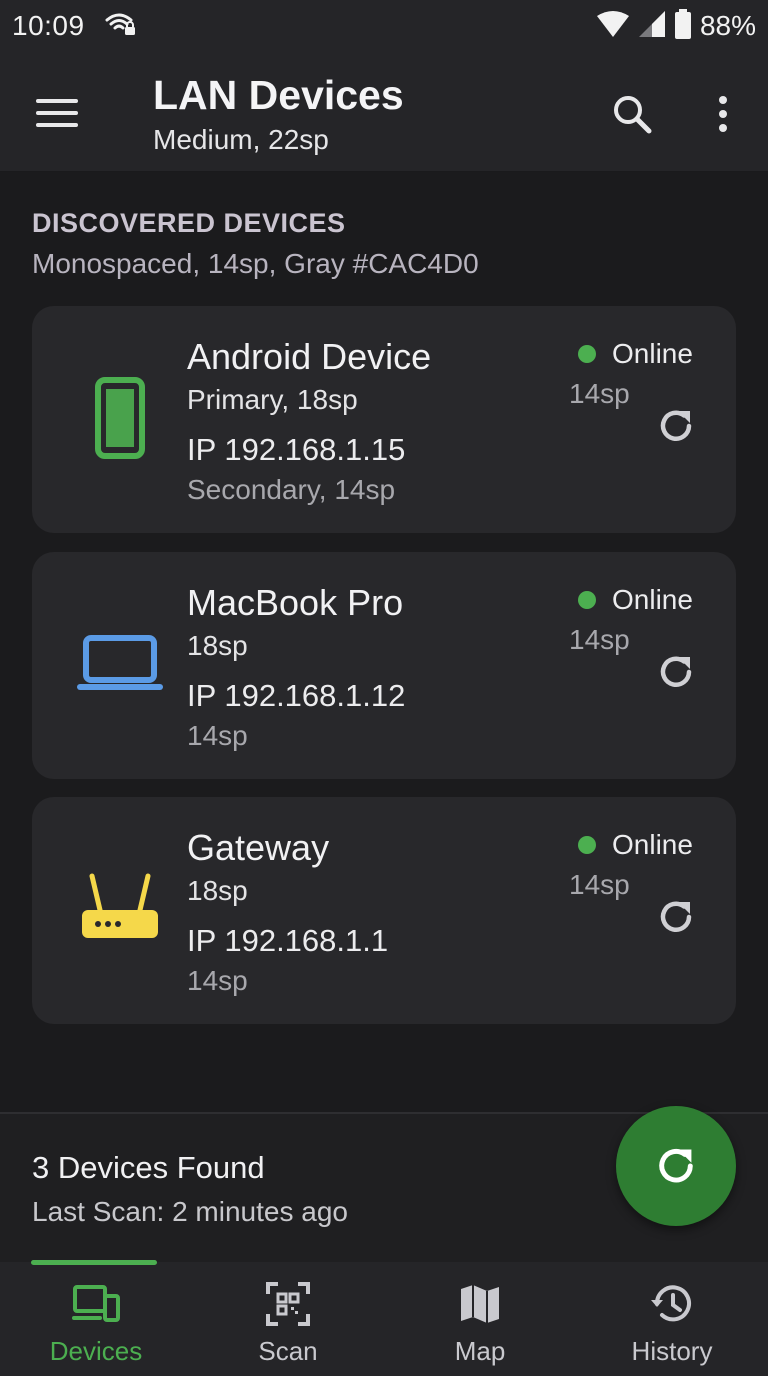 This screenshot has width=768, height=1376. Describe the element at coordinates (672, 1351) in the screenshot. I see `nav-label: History` at that location.